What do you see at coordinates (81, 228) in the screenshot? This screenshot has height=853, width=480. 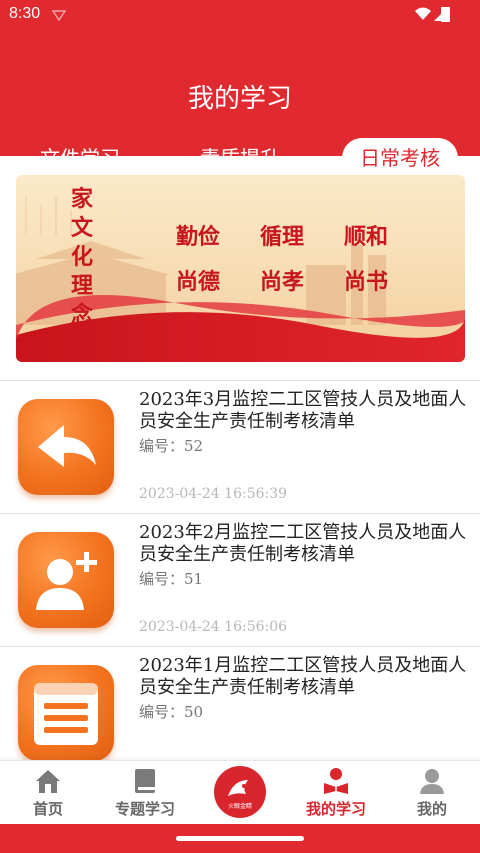 I see `banner-vertical-char: 文` at bounding box center [81, 228].